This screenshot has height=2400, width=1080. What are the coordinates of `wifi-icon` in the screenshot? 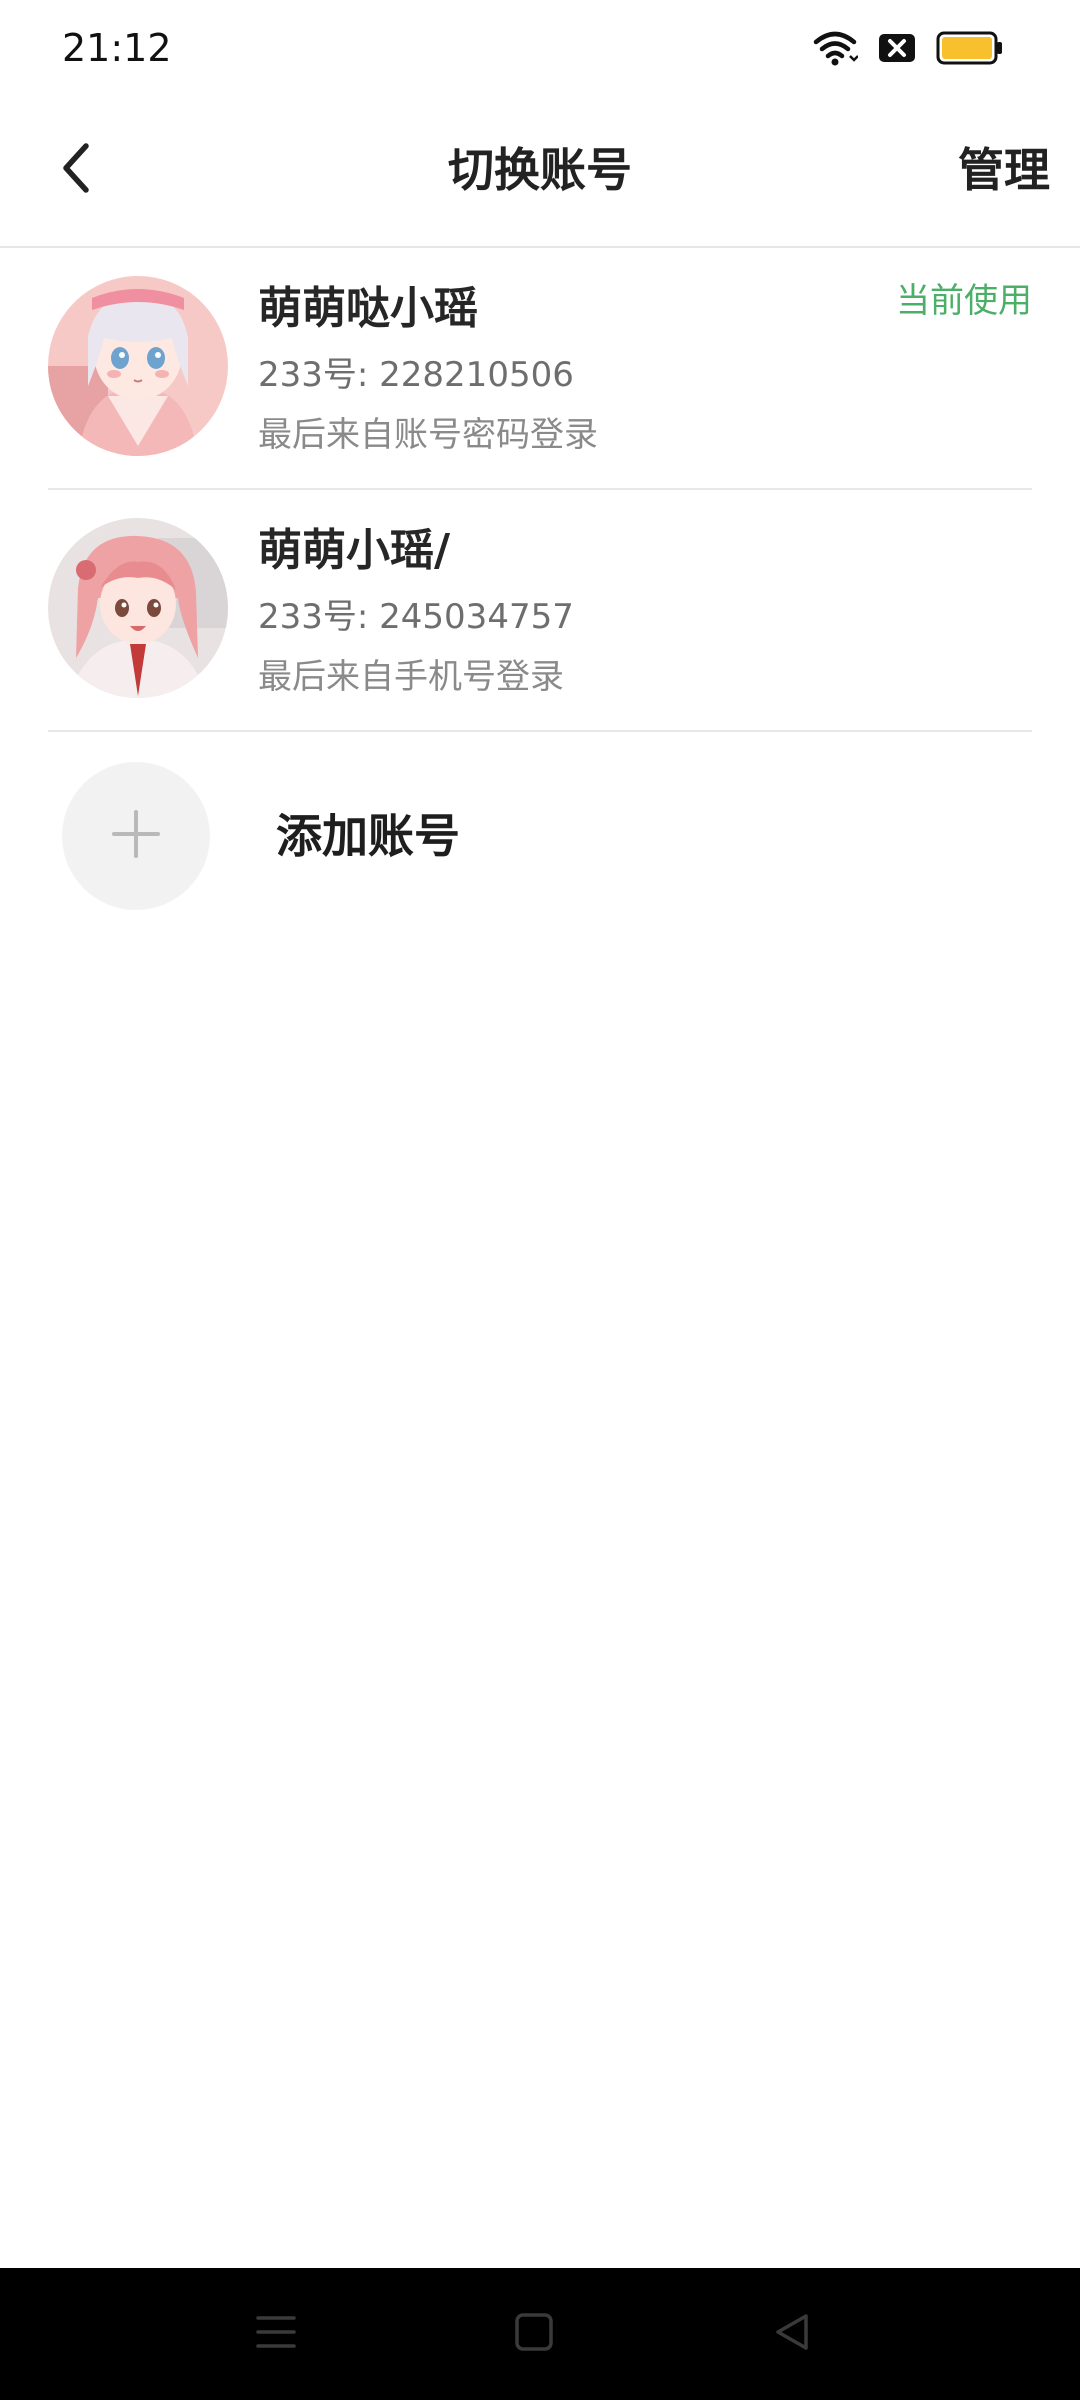 It's located at (835, 48).